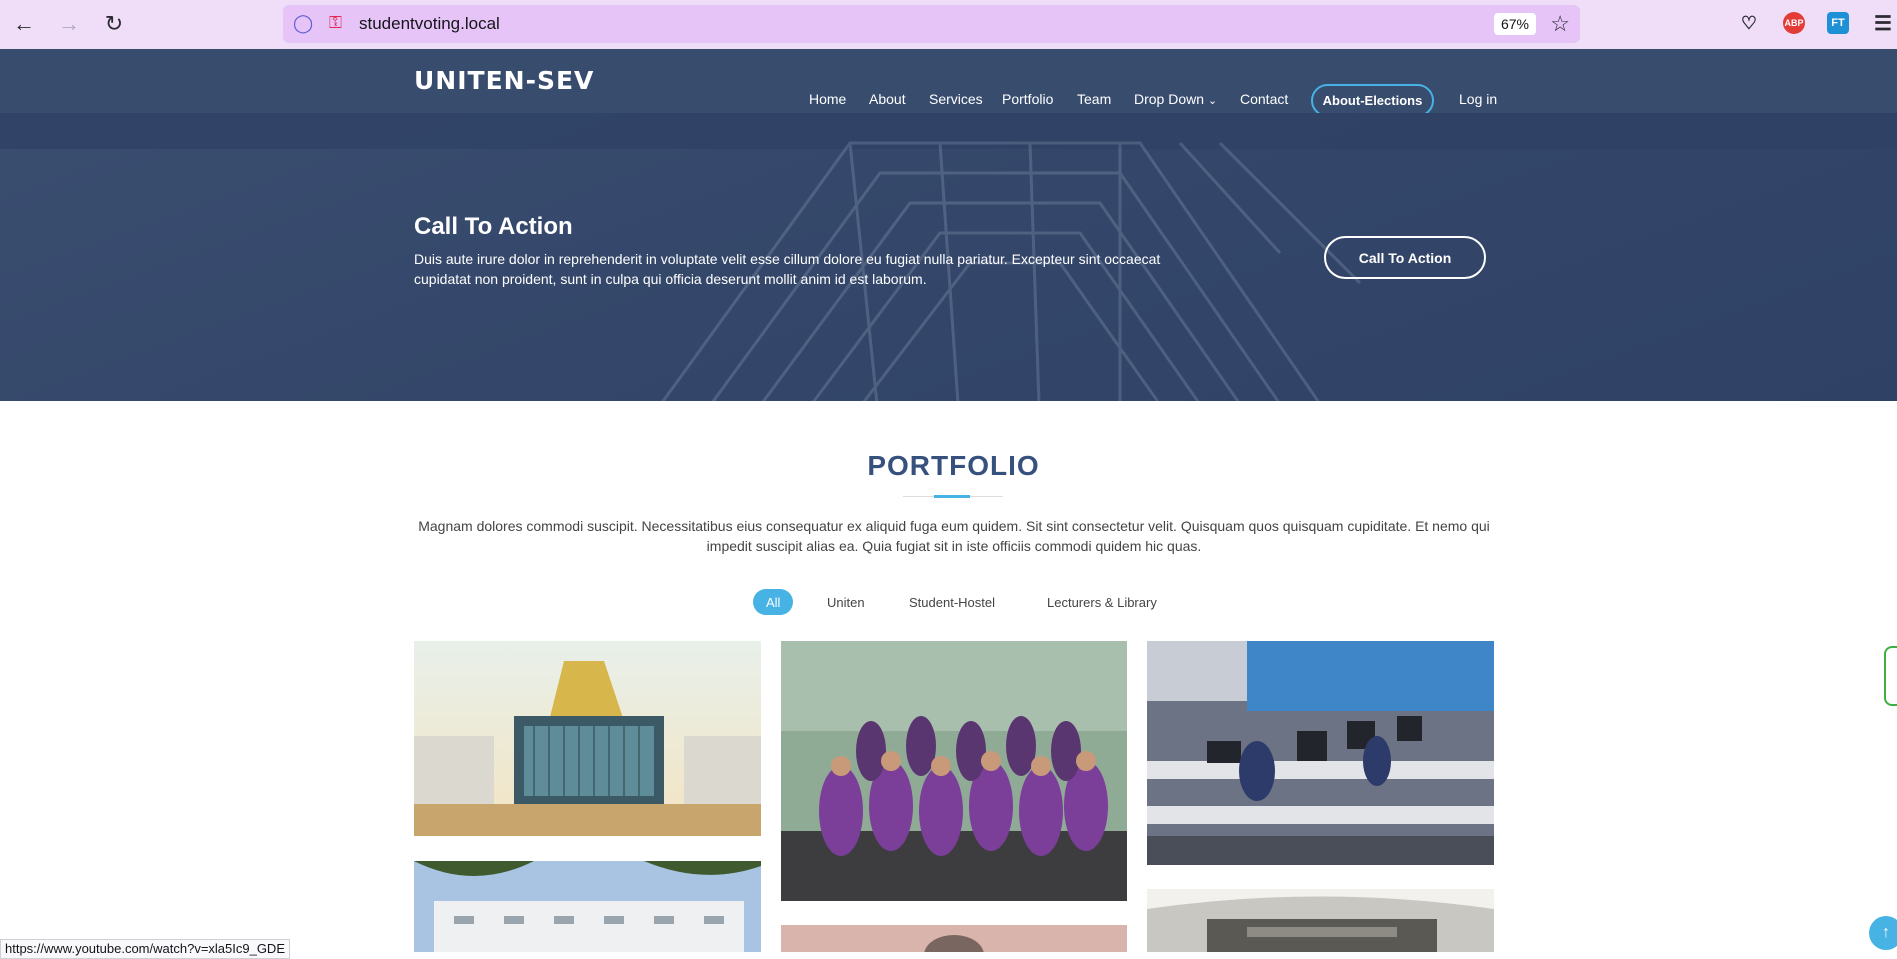  Describe the element at coordinates (956, 99) in the screenshot. I see `nav-services: Services` at that location.